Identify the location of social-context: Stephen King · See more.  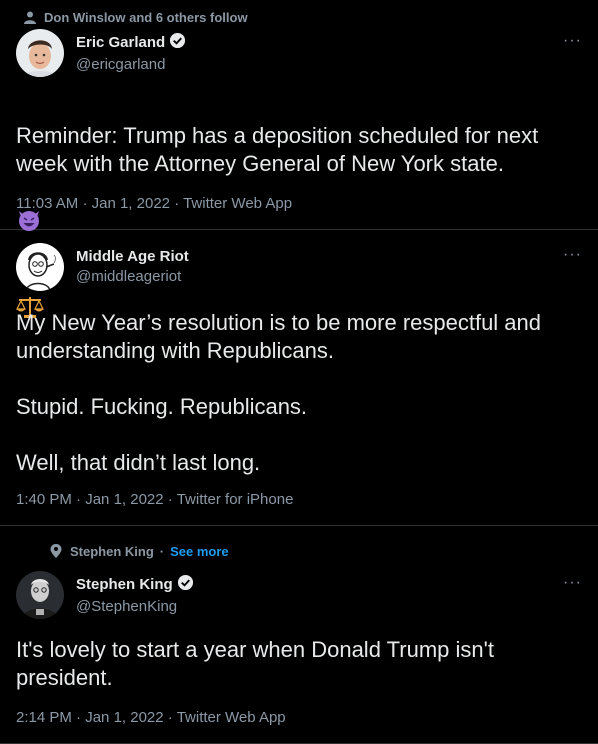
(138, 551).